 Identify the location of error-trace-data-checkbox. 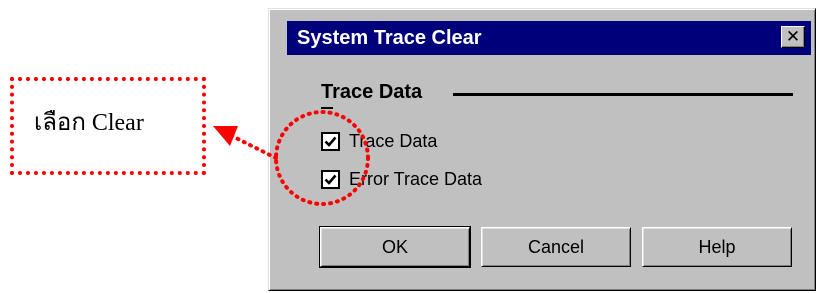
(330, 179).